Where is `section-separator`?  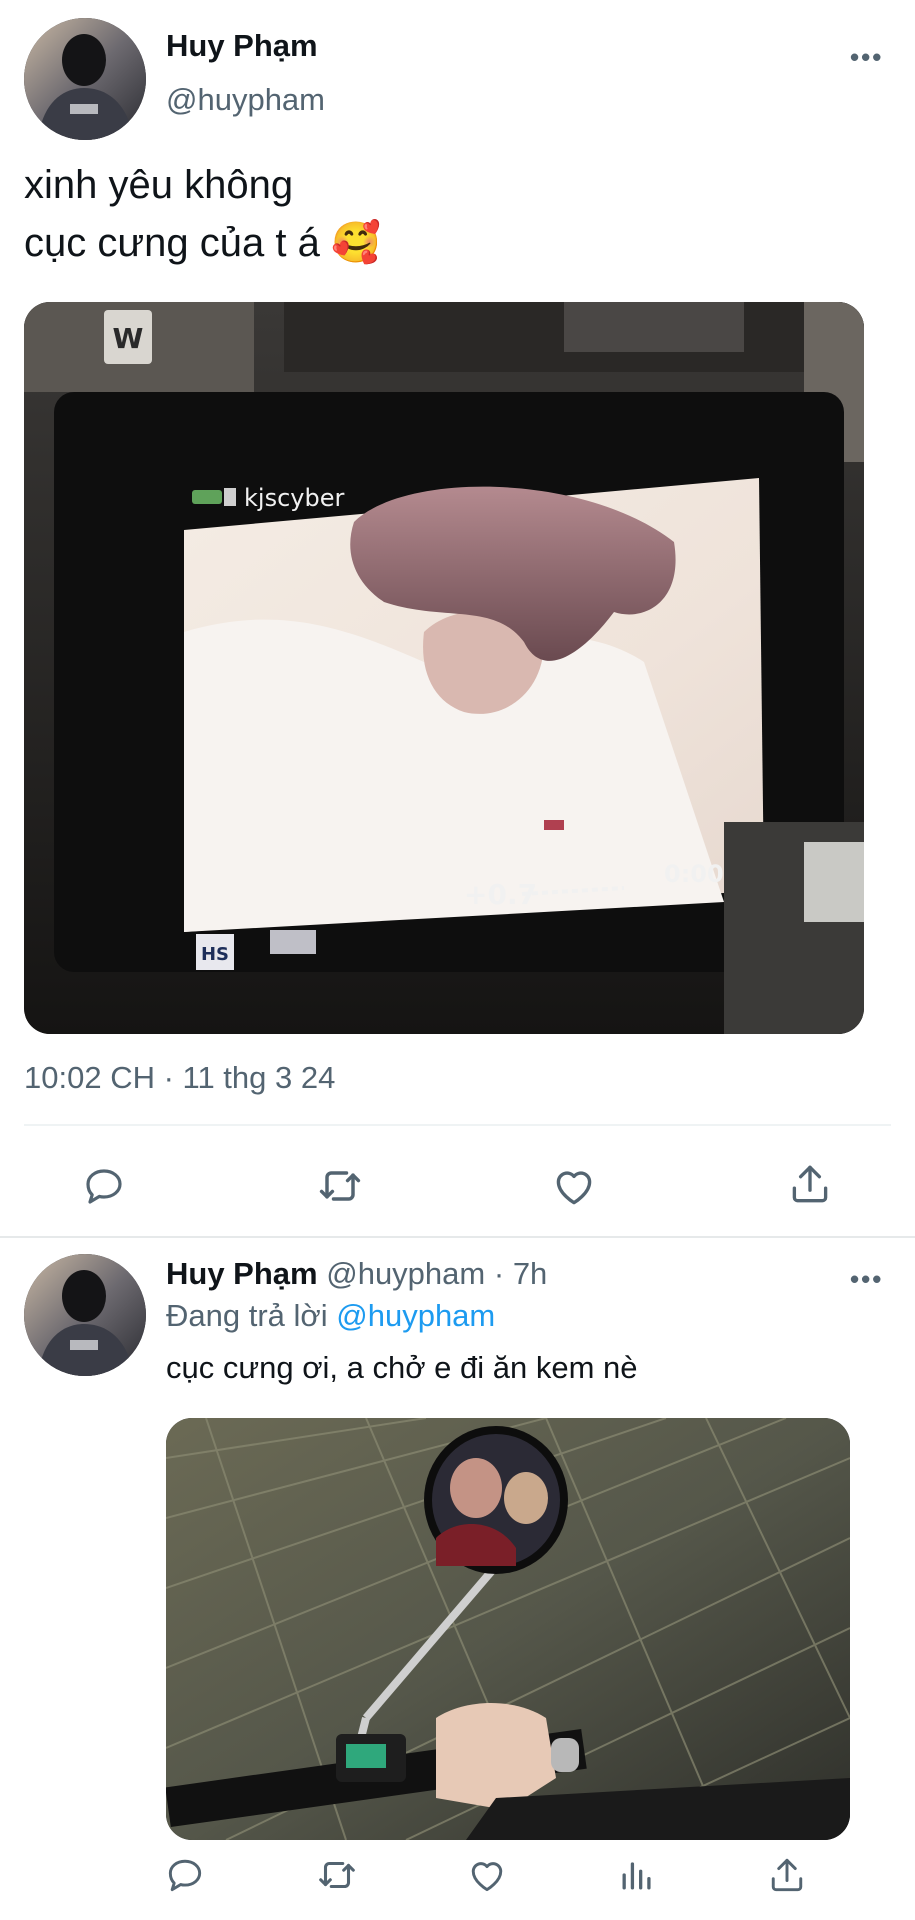
section-separator is located at coordinates (457, 1237).